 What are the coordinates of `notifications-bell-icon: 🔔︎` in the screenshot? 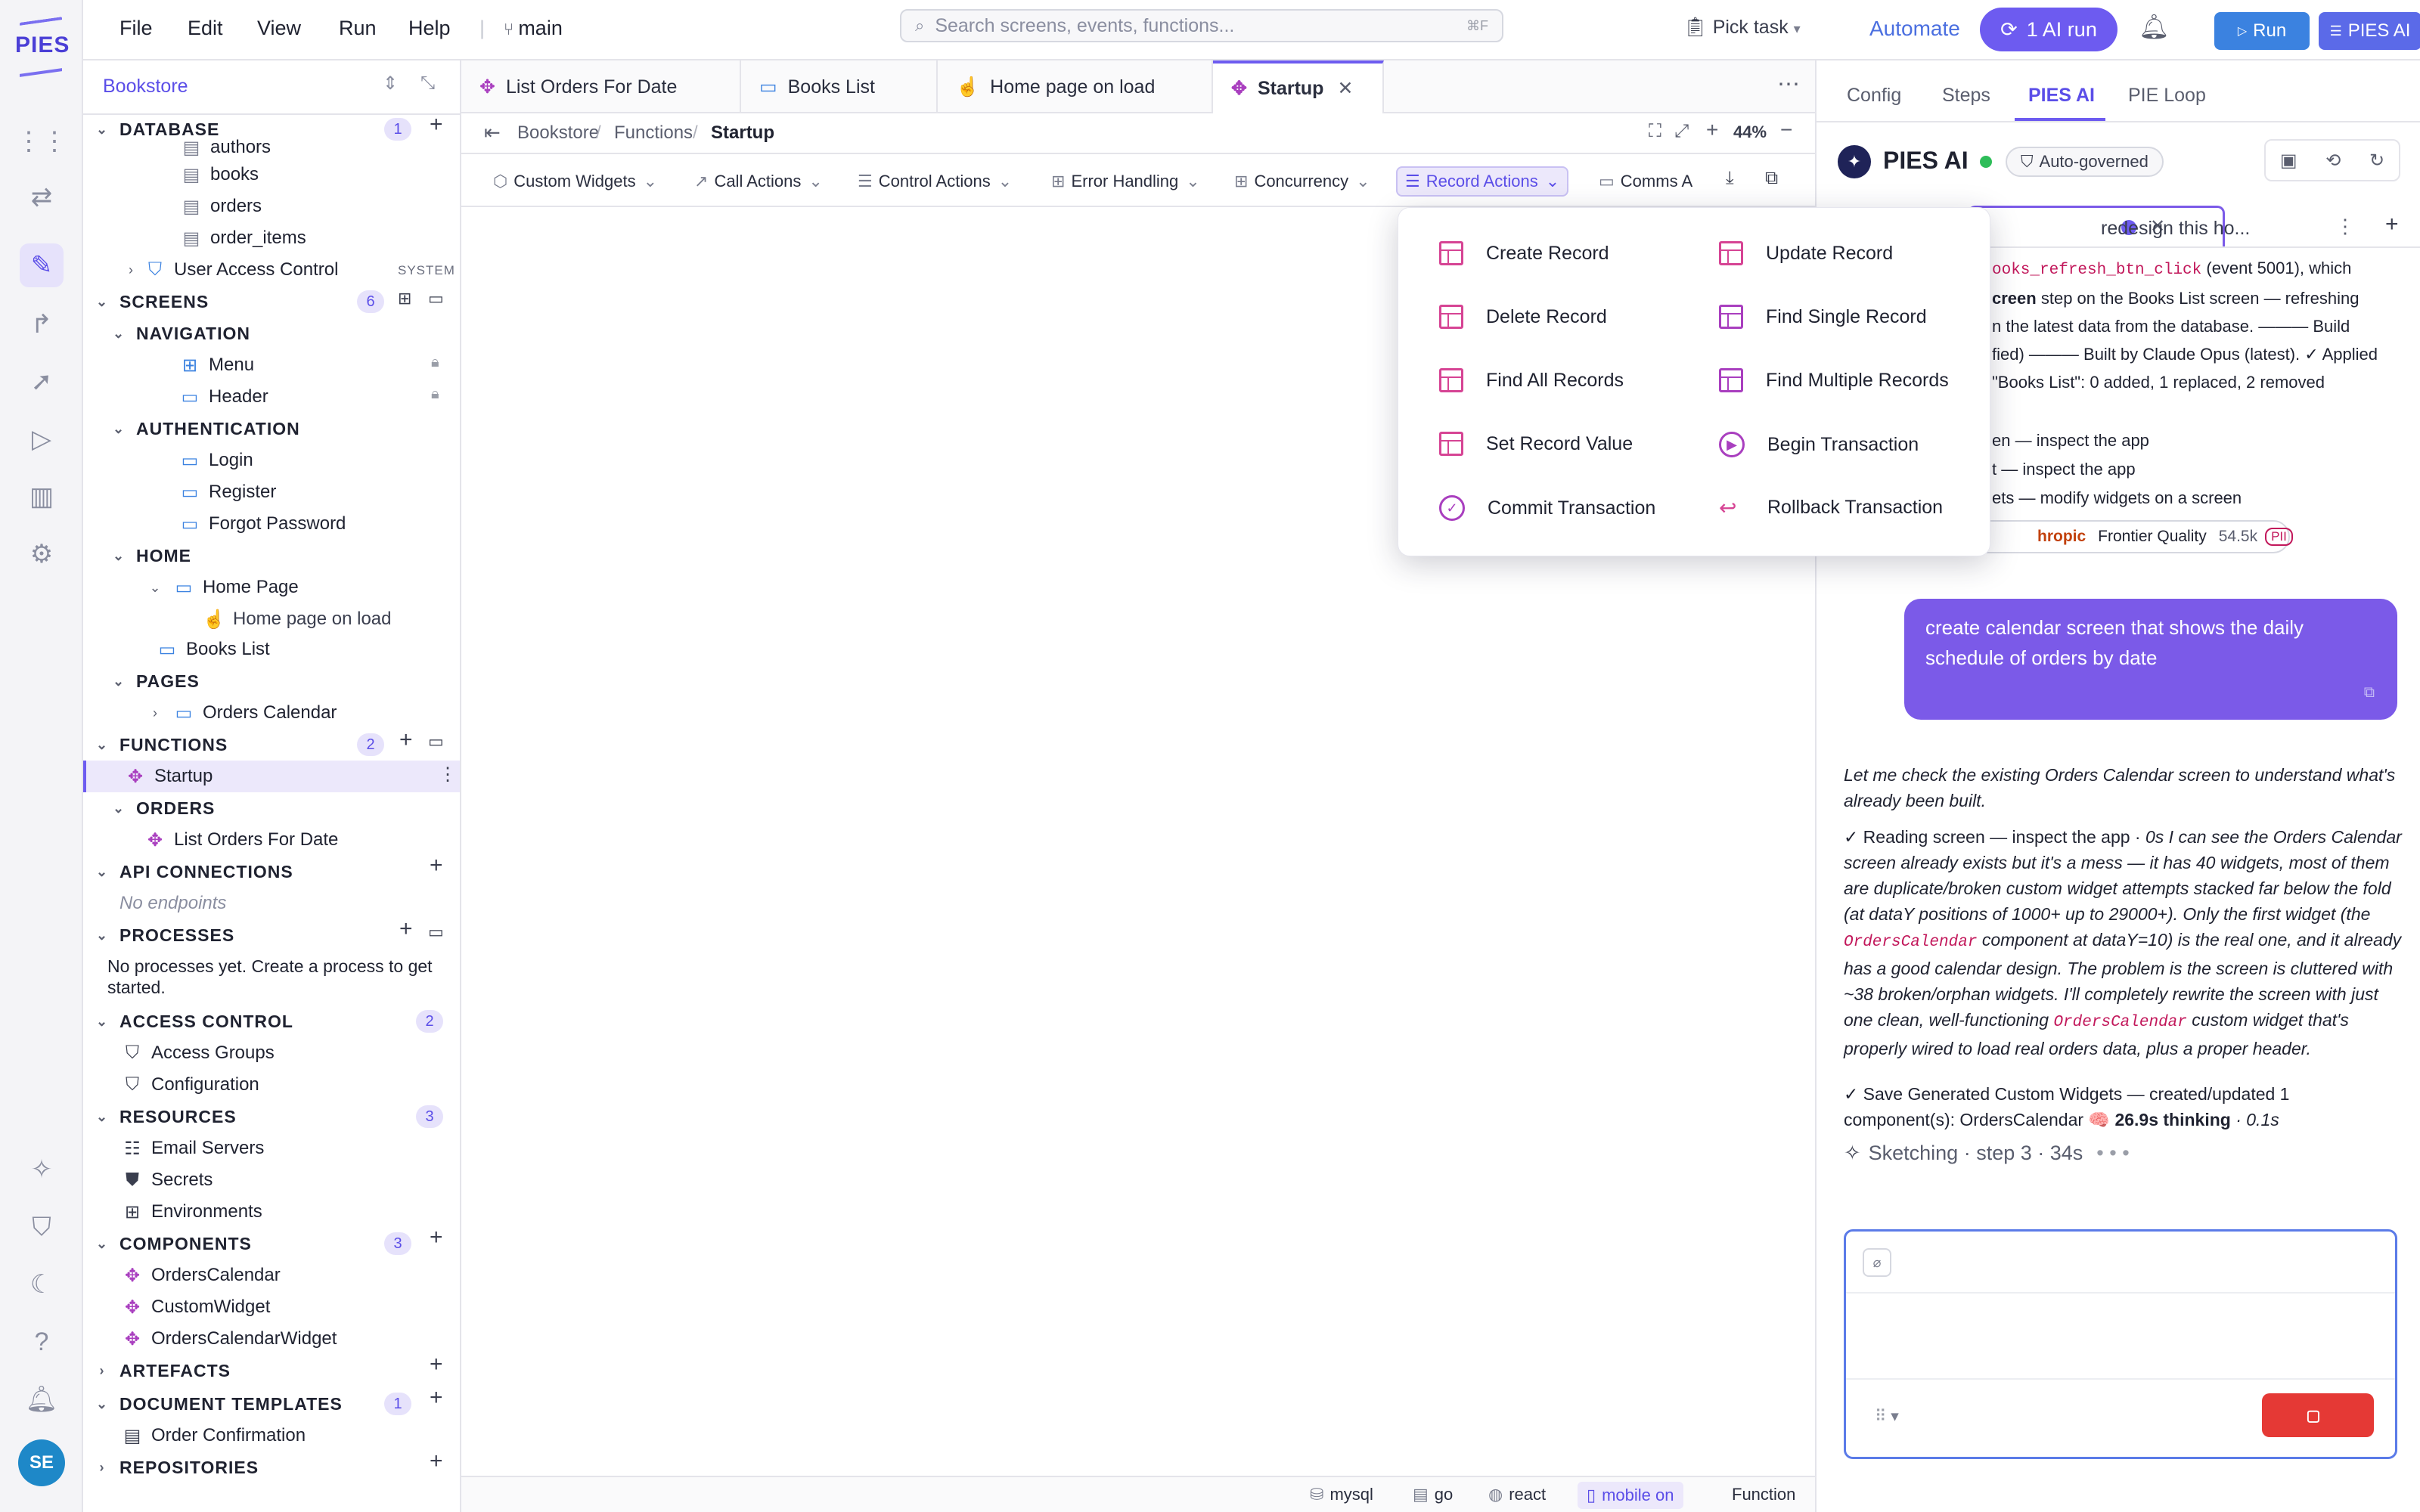 It's located at (2154, 26).